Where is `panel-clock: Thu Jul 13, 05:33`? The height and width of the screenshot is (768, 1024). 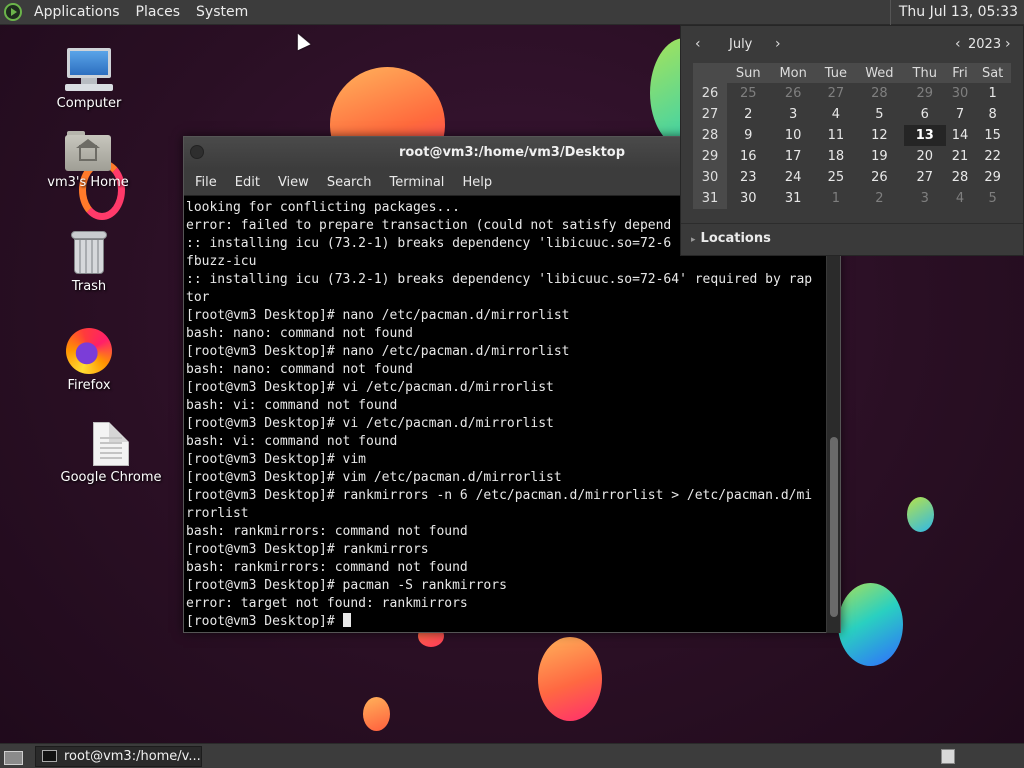 panel-clock: Thu Jul 13, 05:33 is located at coordinates (956, 12).